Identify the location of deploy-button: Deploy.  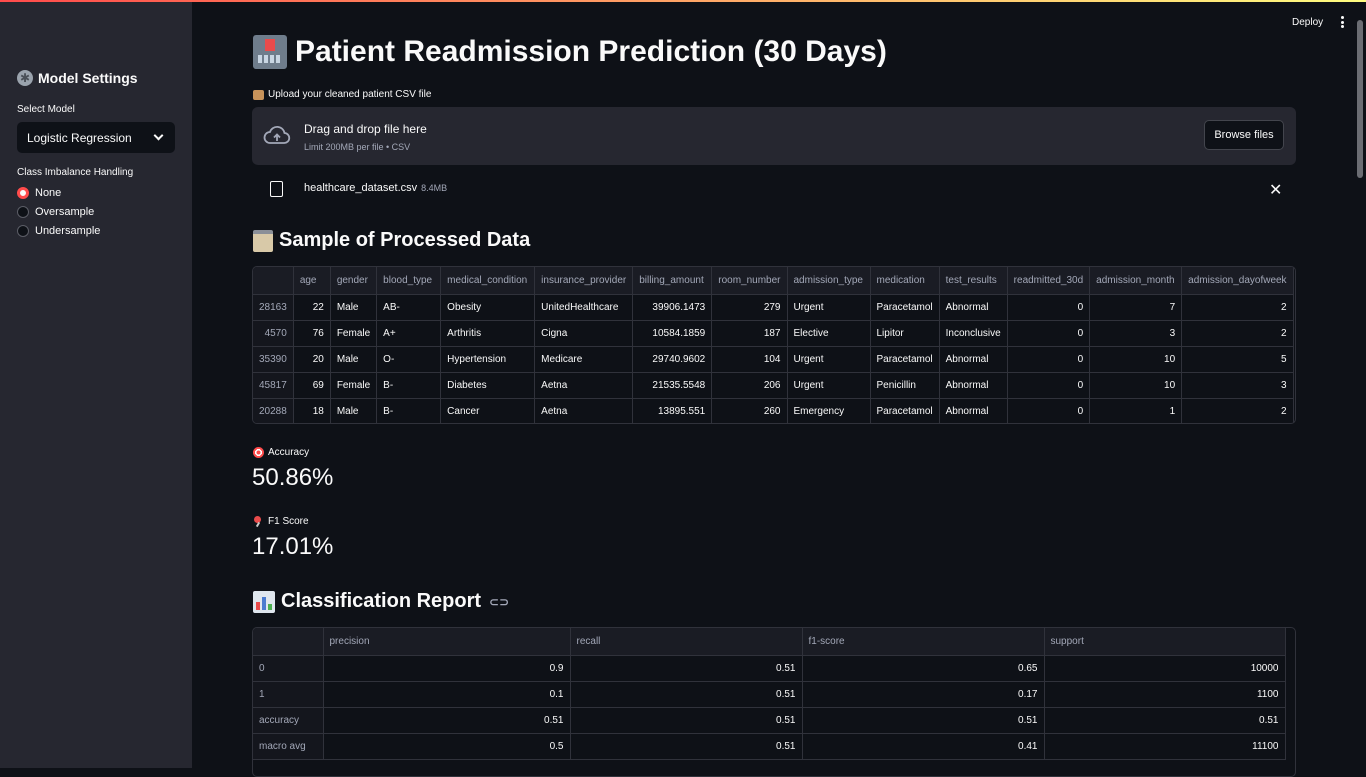
(1307, 22).